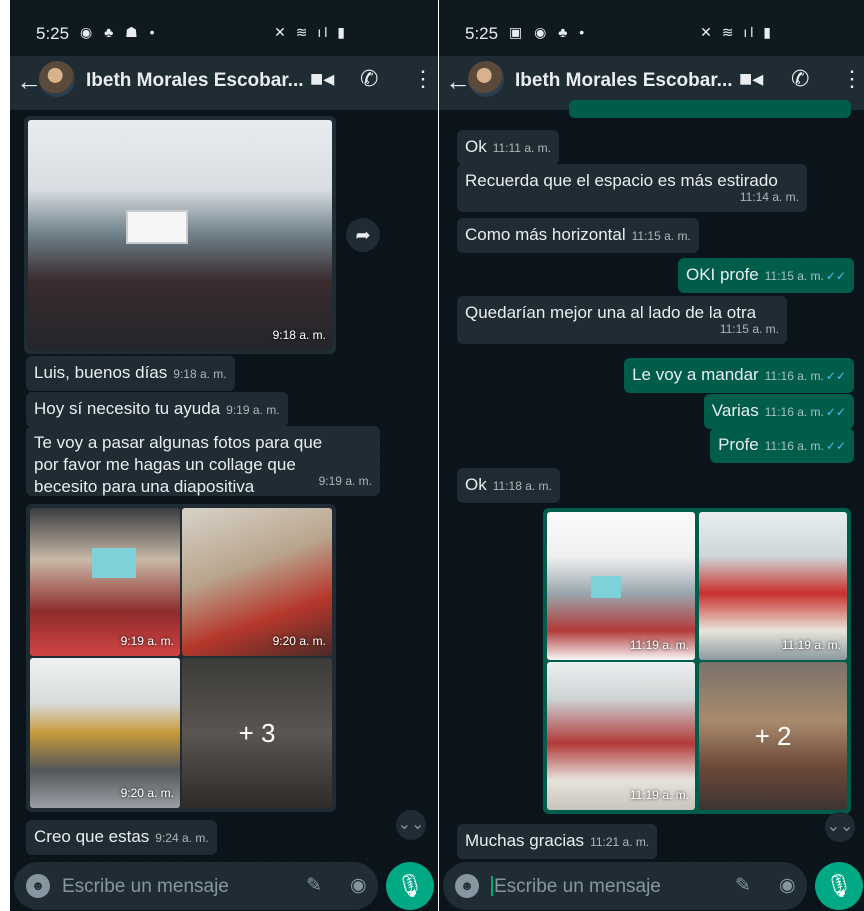  Describe the element at coordinates (508, 147) in the screenshot. I see `message-bubble: Ok 11:11 a. m.` at that location.